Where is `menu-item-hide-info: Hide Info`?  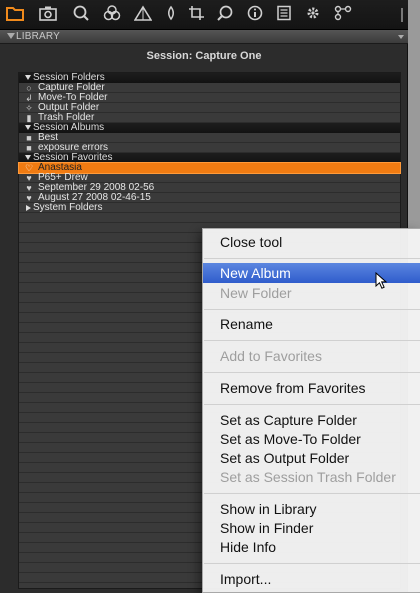 menu-item-hide-info: Hide Info is located at coordinates (311, 547).